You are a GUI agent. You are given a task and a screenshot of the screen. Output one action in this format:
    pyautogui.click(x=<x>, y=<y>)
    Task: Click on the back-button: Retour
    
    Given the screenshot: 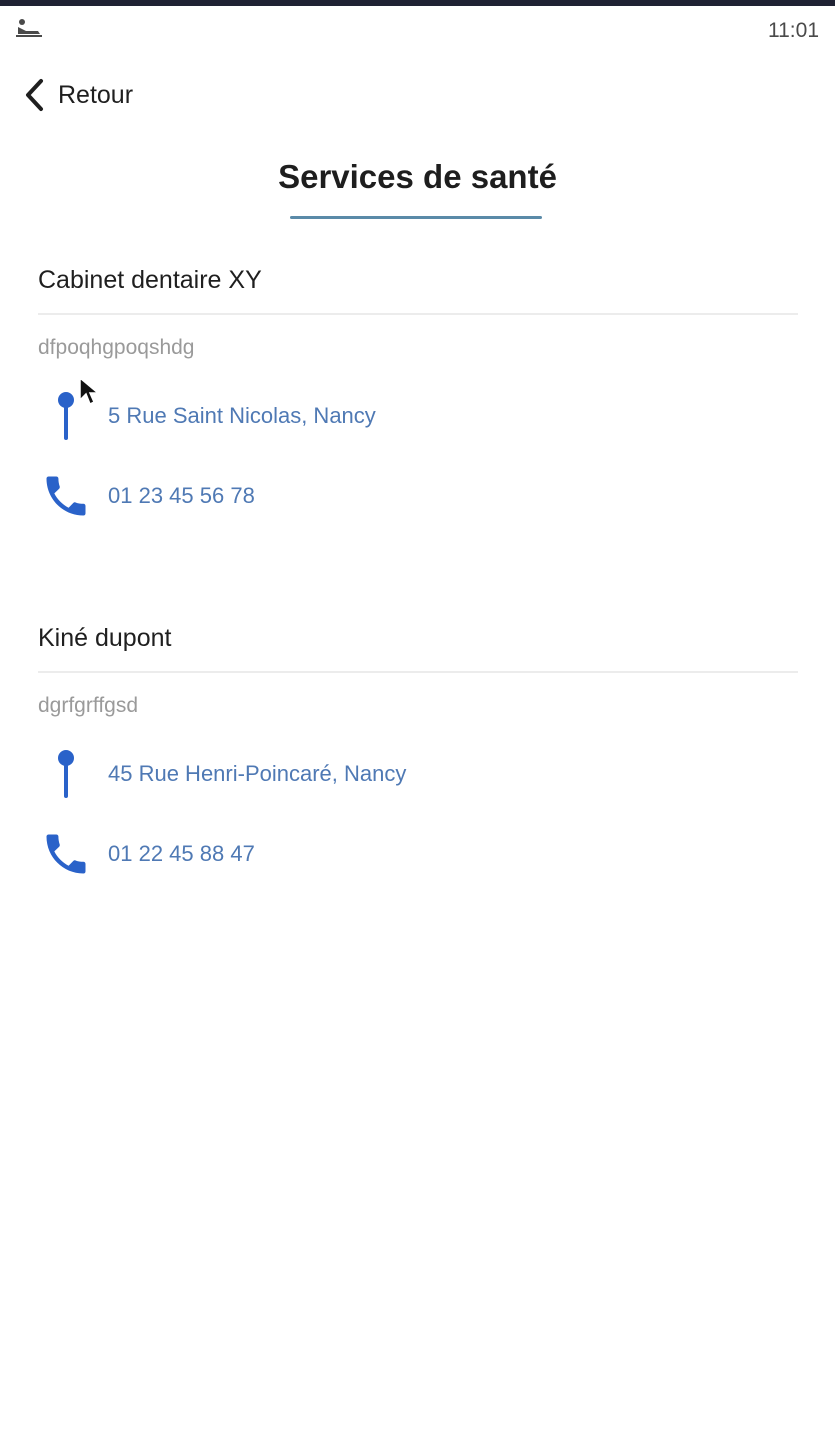 What is the action you would take?
    pyautogui.click(x=77, y=95)
    